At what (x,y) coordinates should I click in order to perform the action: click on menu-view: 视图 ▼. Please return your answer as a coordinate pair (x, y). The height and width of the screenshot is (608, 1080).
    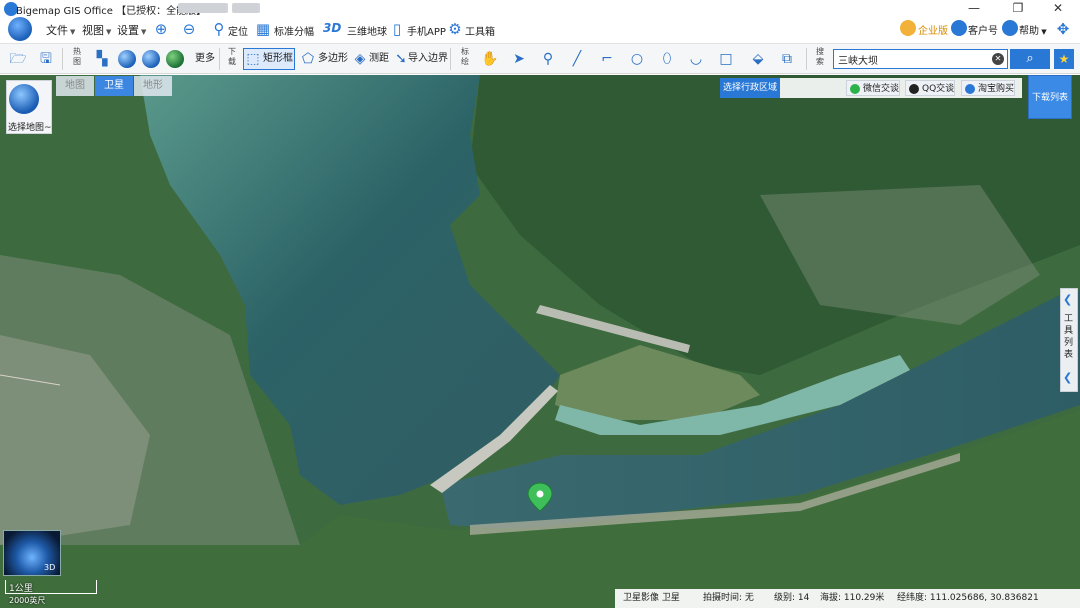
    Looking at the image, I should click on (96, 30).